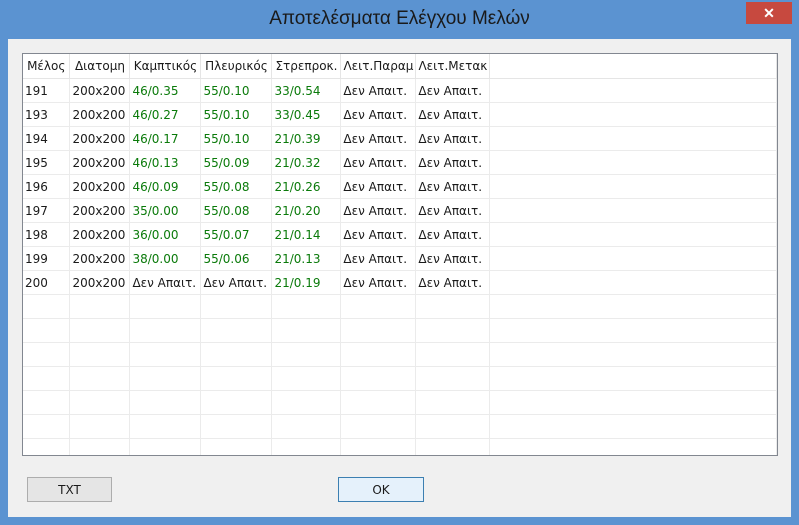  I want to click on table-cell: 193, so click(47, 114).